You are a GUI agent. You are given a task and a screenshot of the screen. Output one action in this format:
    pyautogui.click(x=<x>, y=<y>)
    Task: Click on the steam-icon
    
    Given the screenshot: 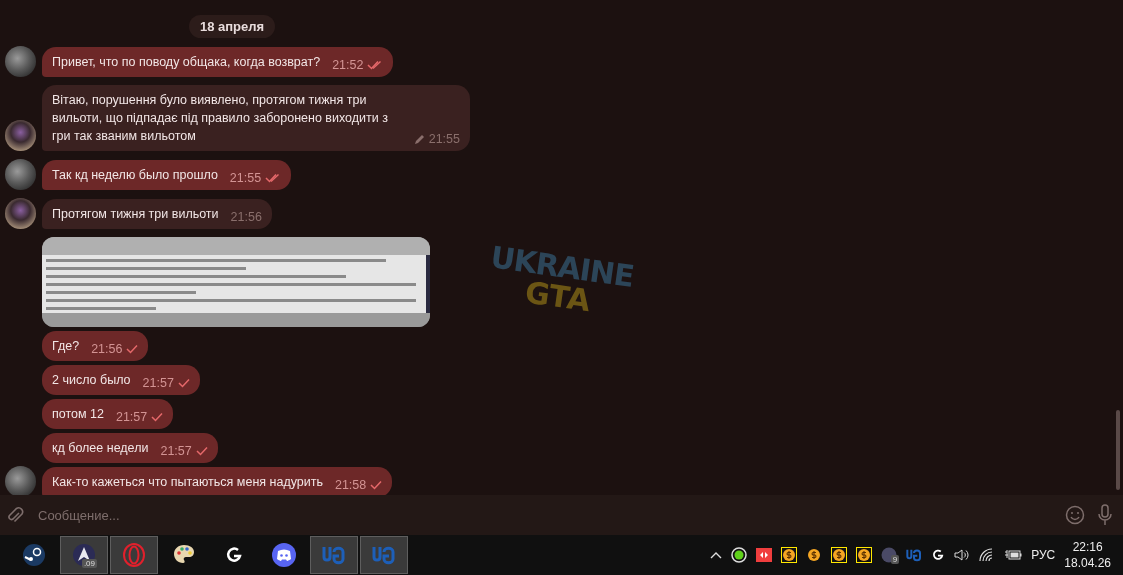 What is the action you would take?
    pyautogui.click(x=34, y=555)
    